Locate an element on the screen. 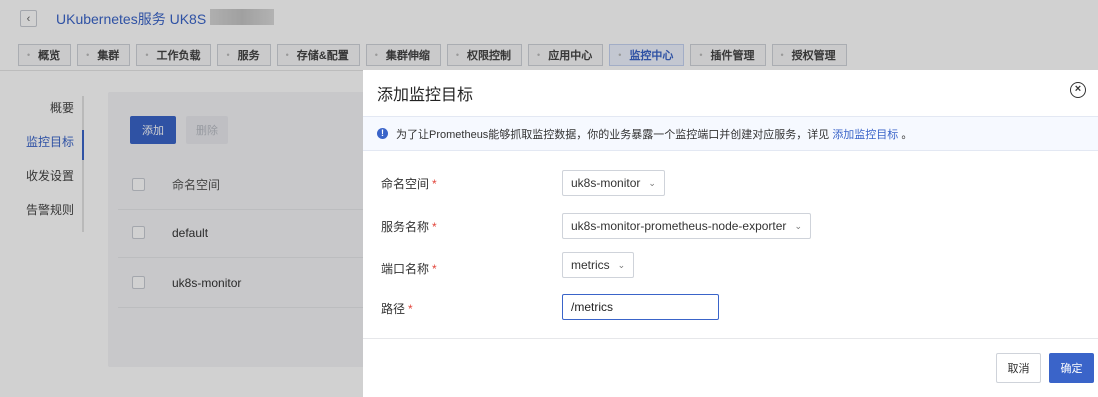 The height and width of the screenshot is (397, 1098). service-select-value: uk8s-monitor-prometheus-node-exporter is located at coordinates (679, 226).